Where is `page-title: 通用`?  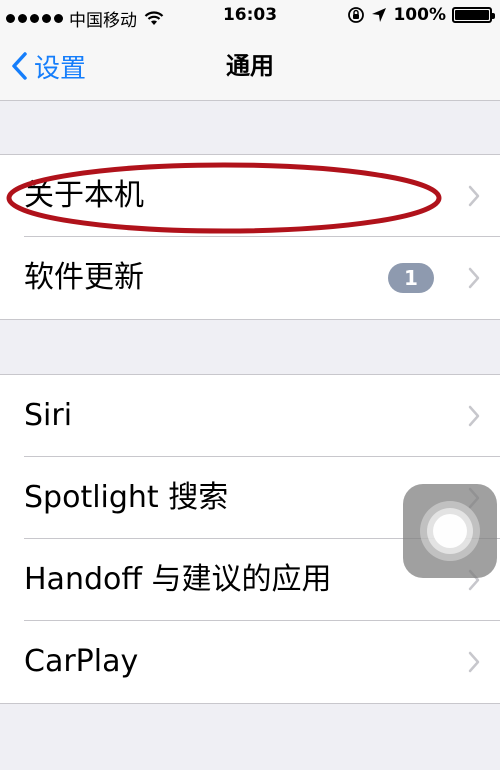 page-title: 通用 is located at coordinates (250, 66).